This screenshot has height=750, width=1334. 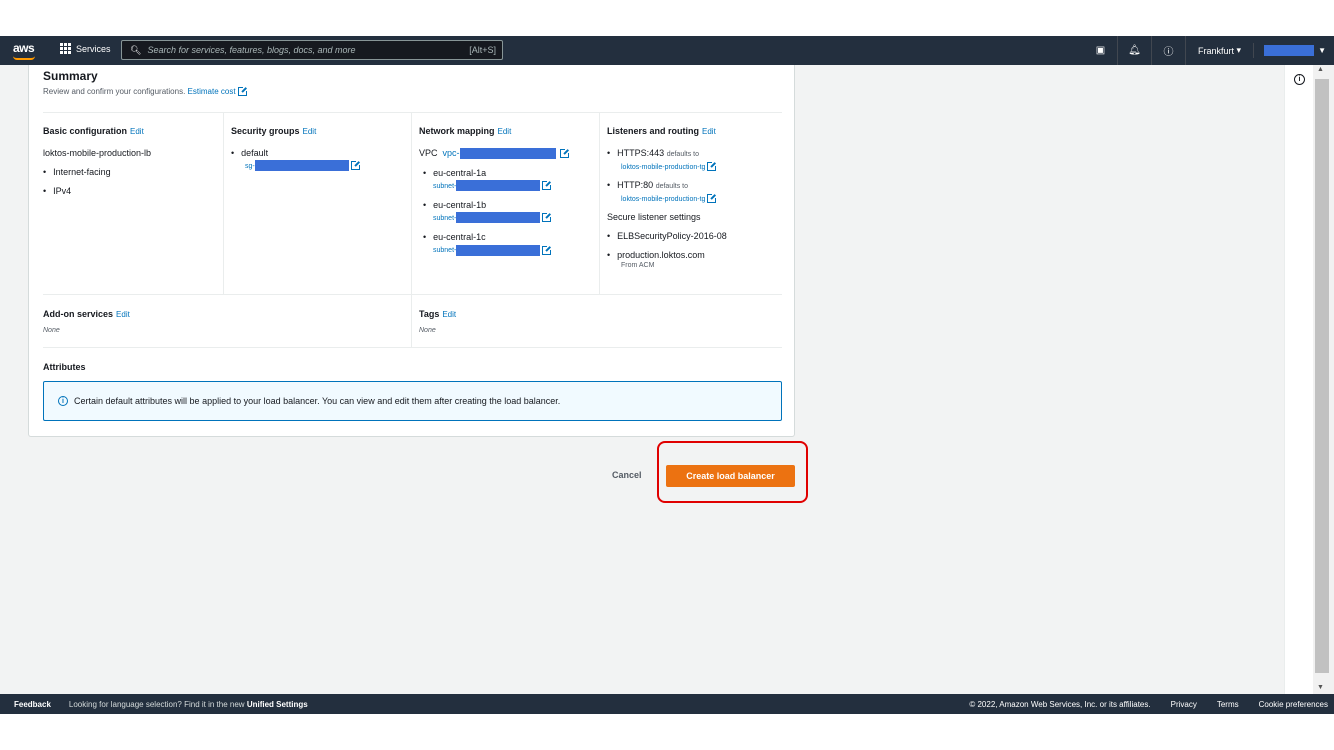 What do you see at coordinates (136, 49) in the screenshot?
I see `search-icon: 🔍︎` at bounding box center [136, 49].